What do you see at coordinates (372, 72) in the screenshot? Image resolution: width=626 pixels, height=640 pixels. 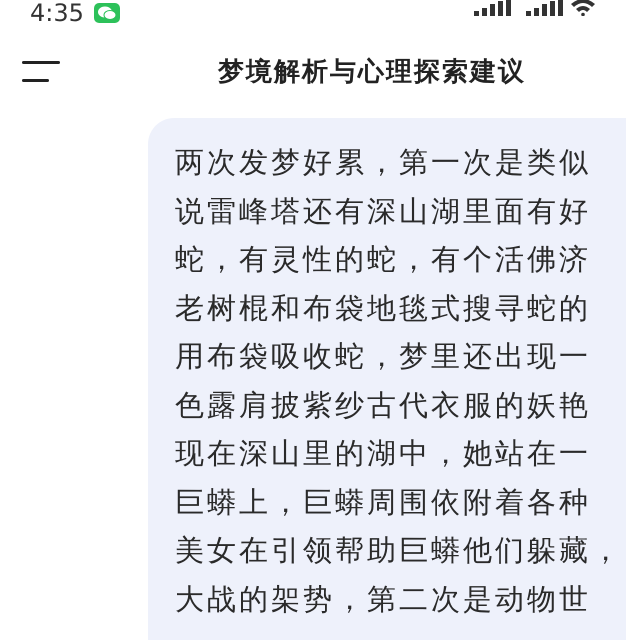 I see `page-title: 梦境解析与心理探索建议` at bounding box center [372, 72].